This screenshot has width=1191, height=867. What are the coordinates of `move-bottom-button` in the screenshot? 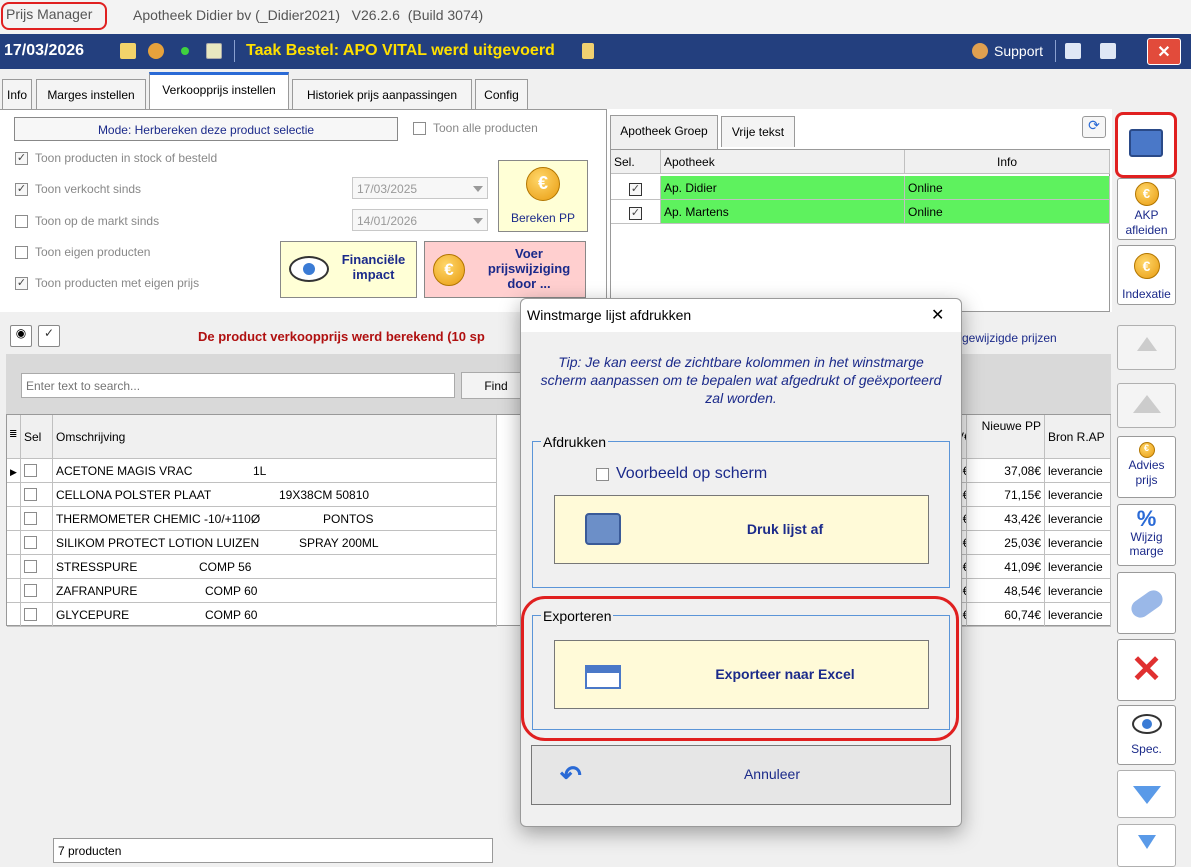 It's located at (1146, 845).